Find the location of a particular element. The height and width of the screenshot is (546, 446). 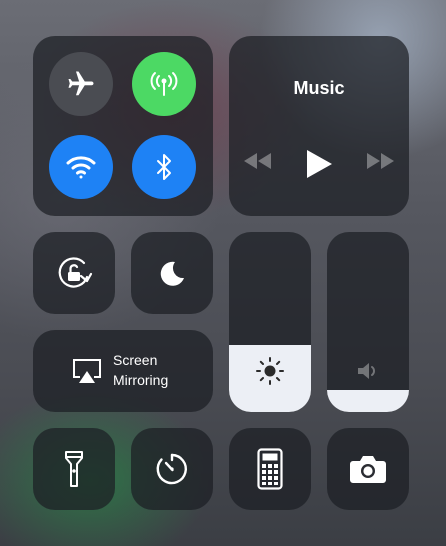

screen-mirroring-line1: Screen is located at coordinates (135, 360).